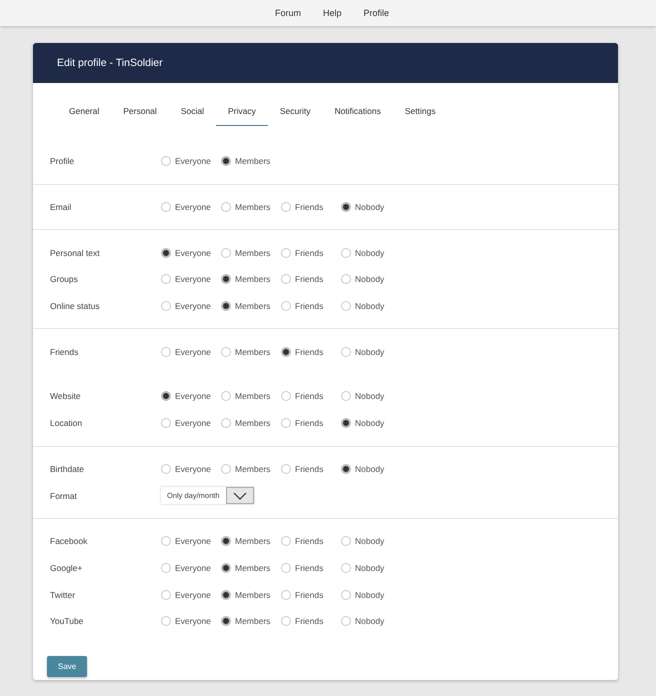 This screenshot has width=656, height=696. Describe the element at coordinates (377, 13) in the screenshot. I see `nav-link: Profile` at that location.